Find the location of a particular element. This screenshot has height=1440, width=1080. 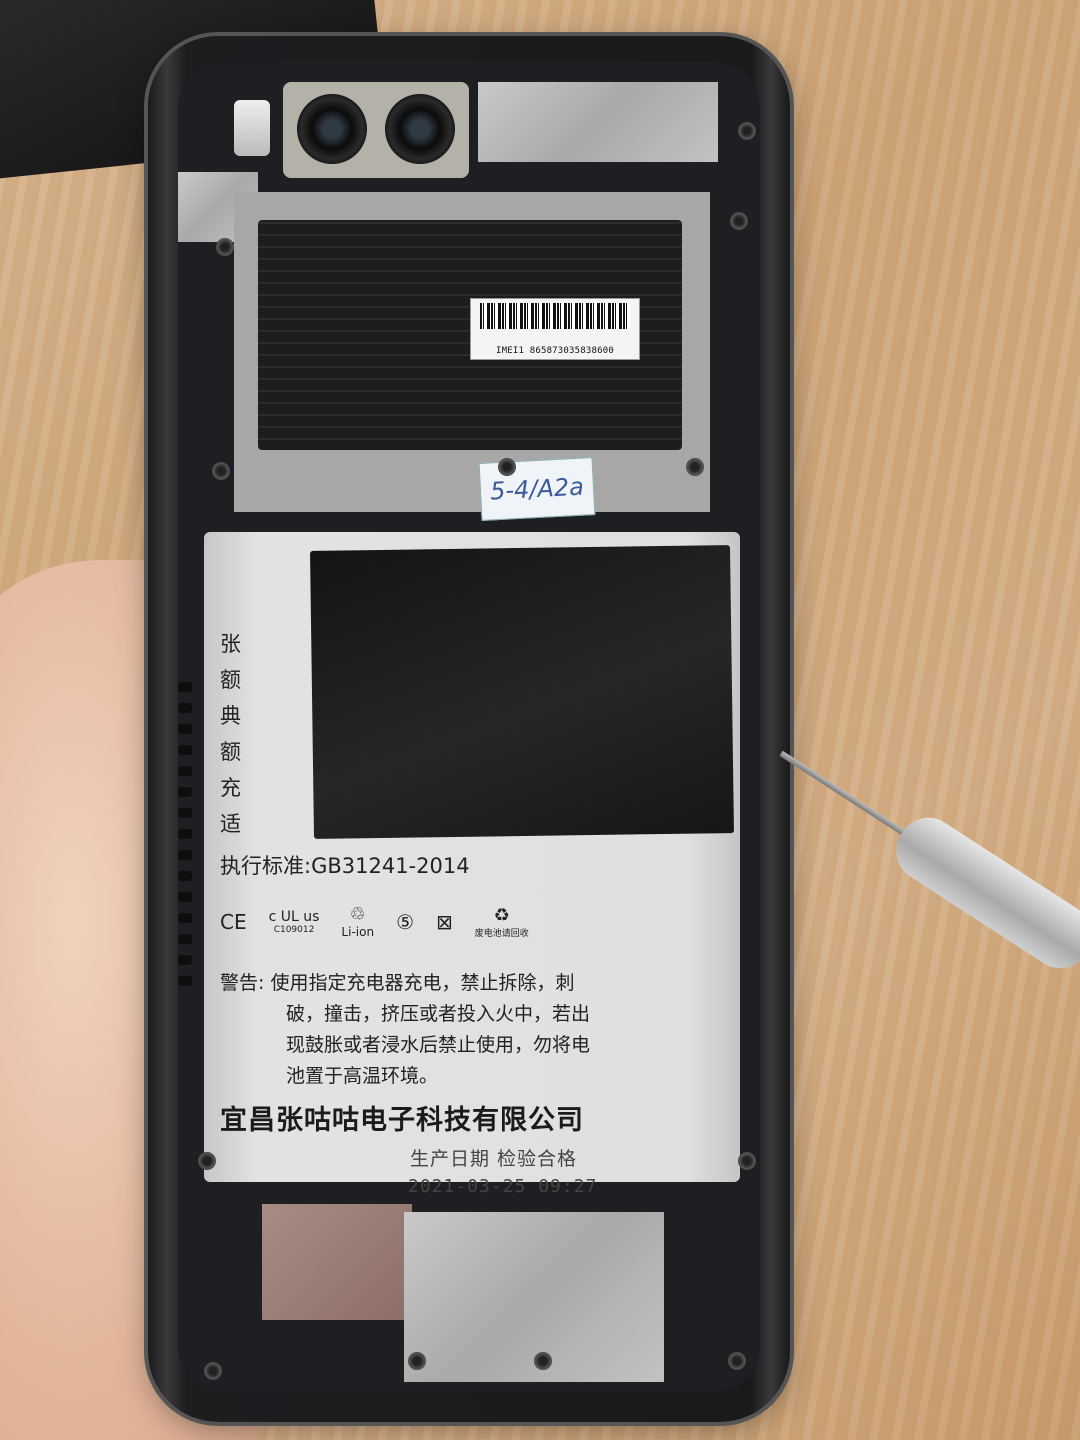

recycle-mark: ⑤ is located at coordinates (405, 921).